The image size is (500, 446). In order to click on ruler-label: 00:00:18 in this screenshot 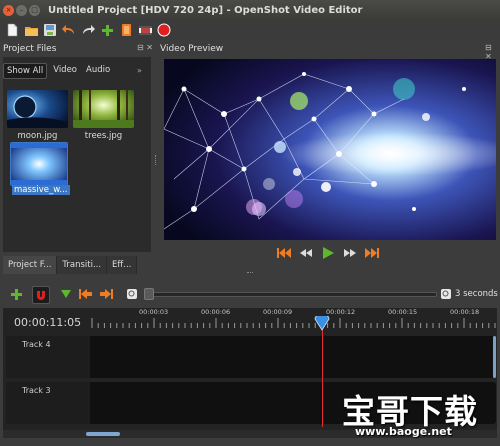, I will do `click(465, 312)`.